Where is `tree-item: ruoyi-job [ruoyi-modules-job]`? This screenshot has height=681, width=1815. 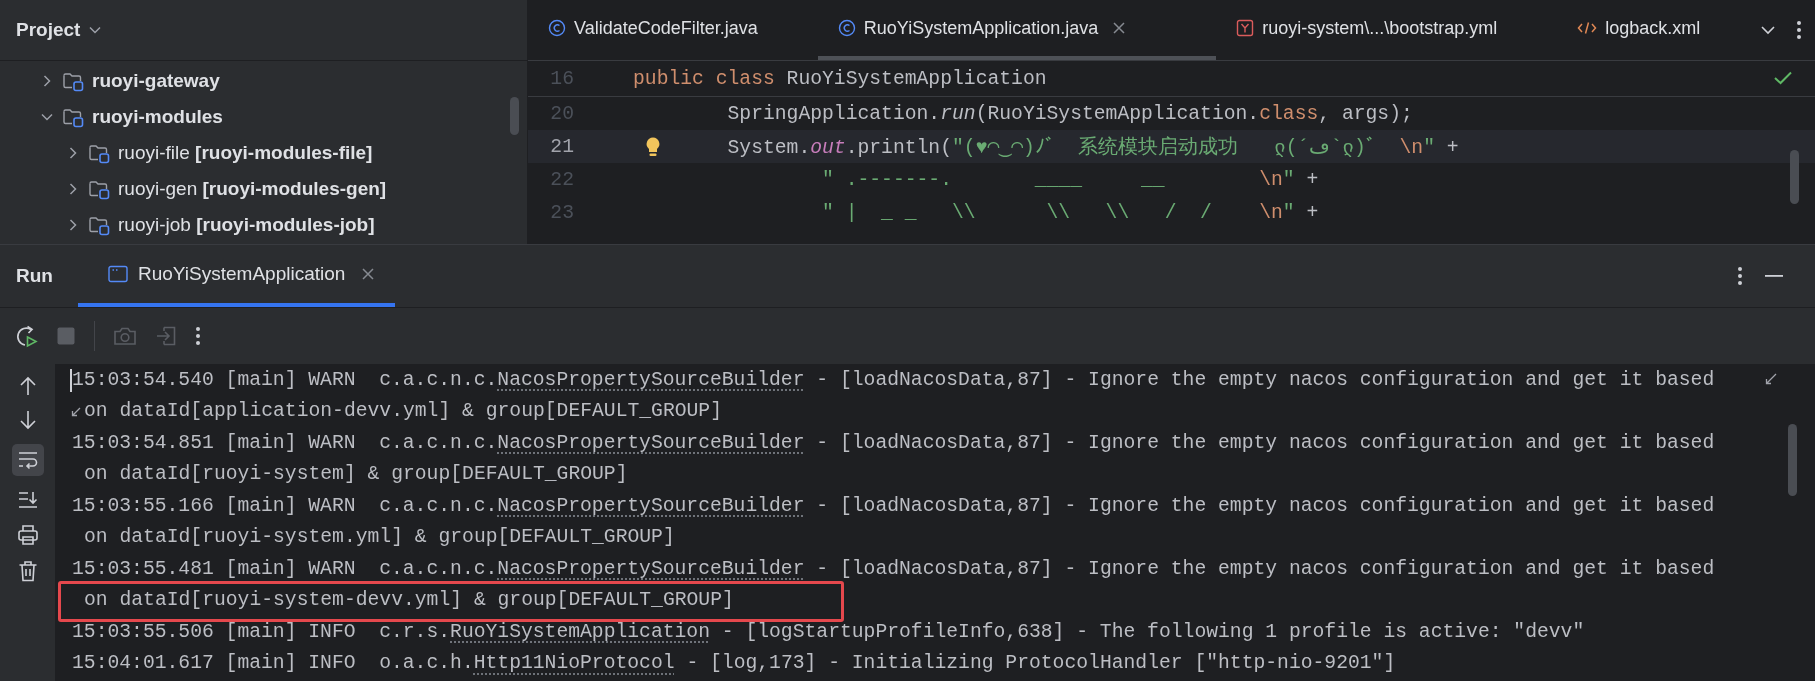 tree-item: ruoyi-job [ruoyi-modules-job] is located at coordinates (263, 225).